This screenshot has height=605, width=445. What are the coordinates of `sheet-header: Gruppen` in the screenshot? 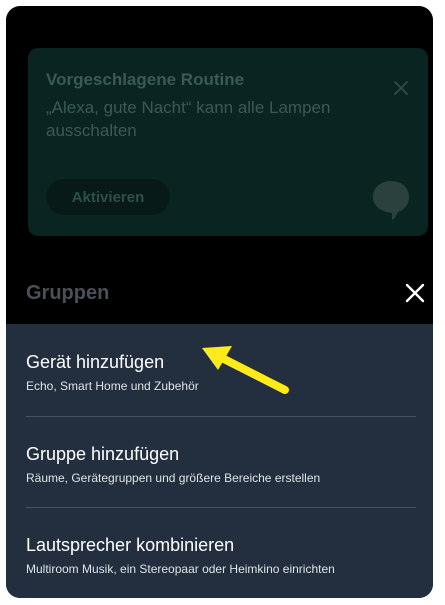 It's located at (219, 295).